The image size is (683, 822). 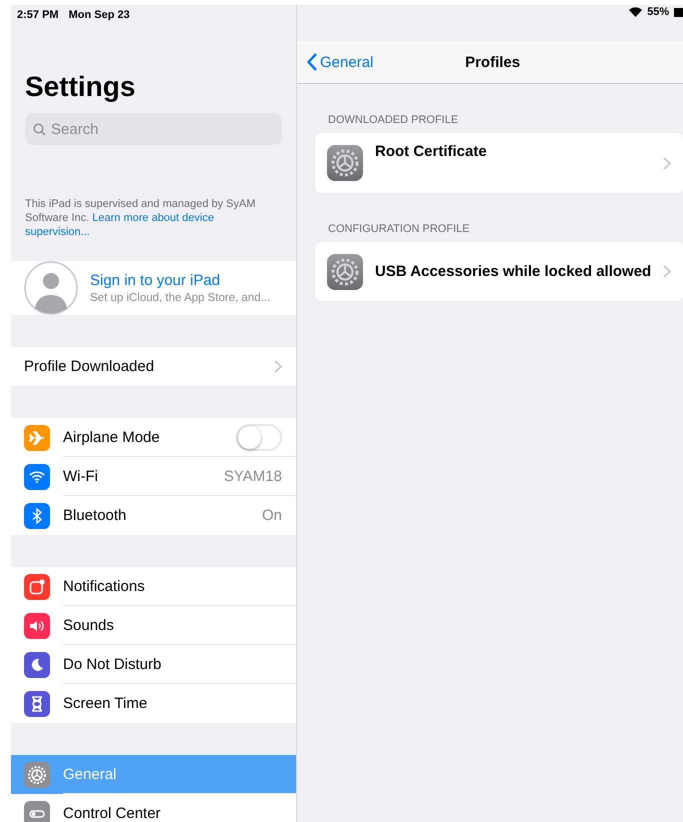 What do you see at coordinates (394, 120) in the screenshot?
I see `section-header: DOWNLOADED PROFILE` at bounding box center [394, 120].